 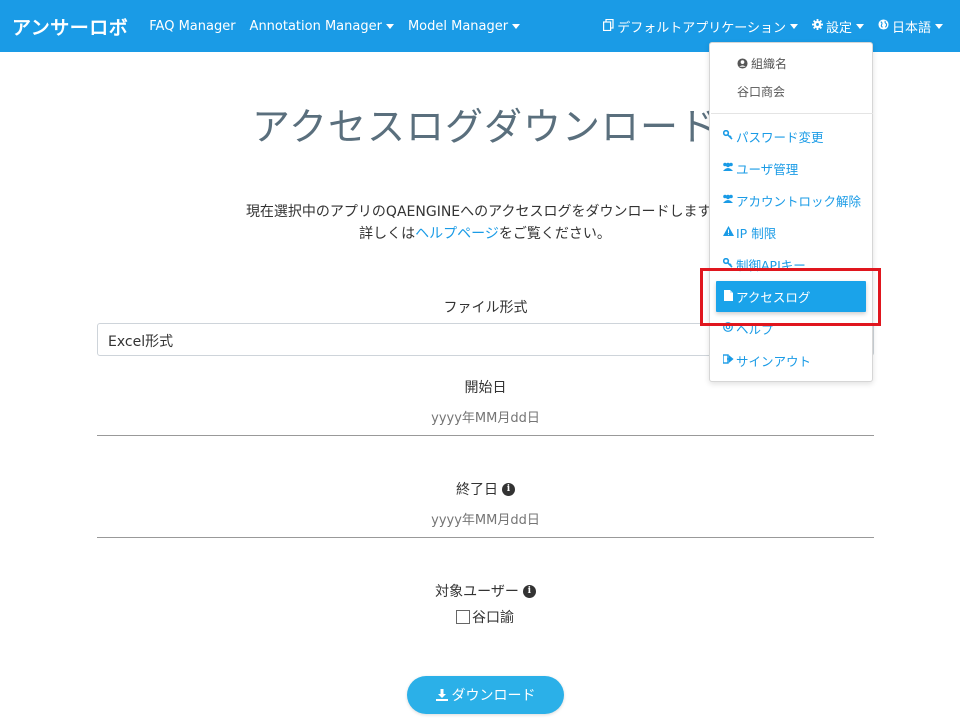 I want to click on user-checkbox-row: 谷口諭, so click(x=480, y=617).